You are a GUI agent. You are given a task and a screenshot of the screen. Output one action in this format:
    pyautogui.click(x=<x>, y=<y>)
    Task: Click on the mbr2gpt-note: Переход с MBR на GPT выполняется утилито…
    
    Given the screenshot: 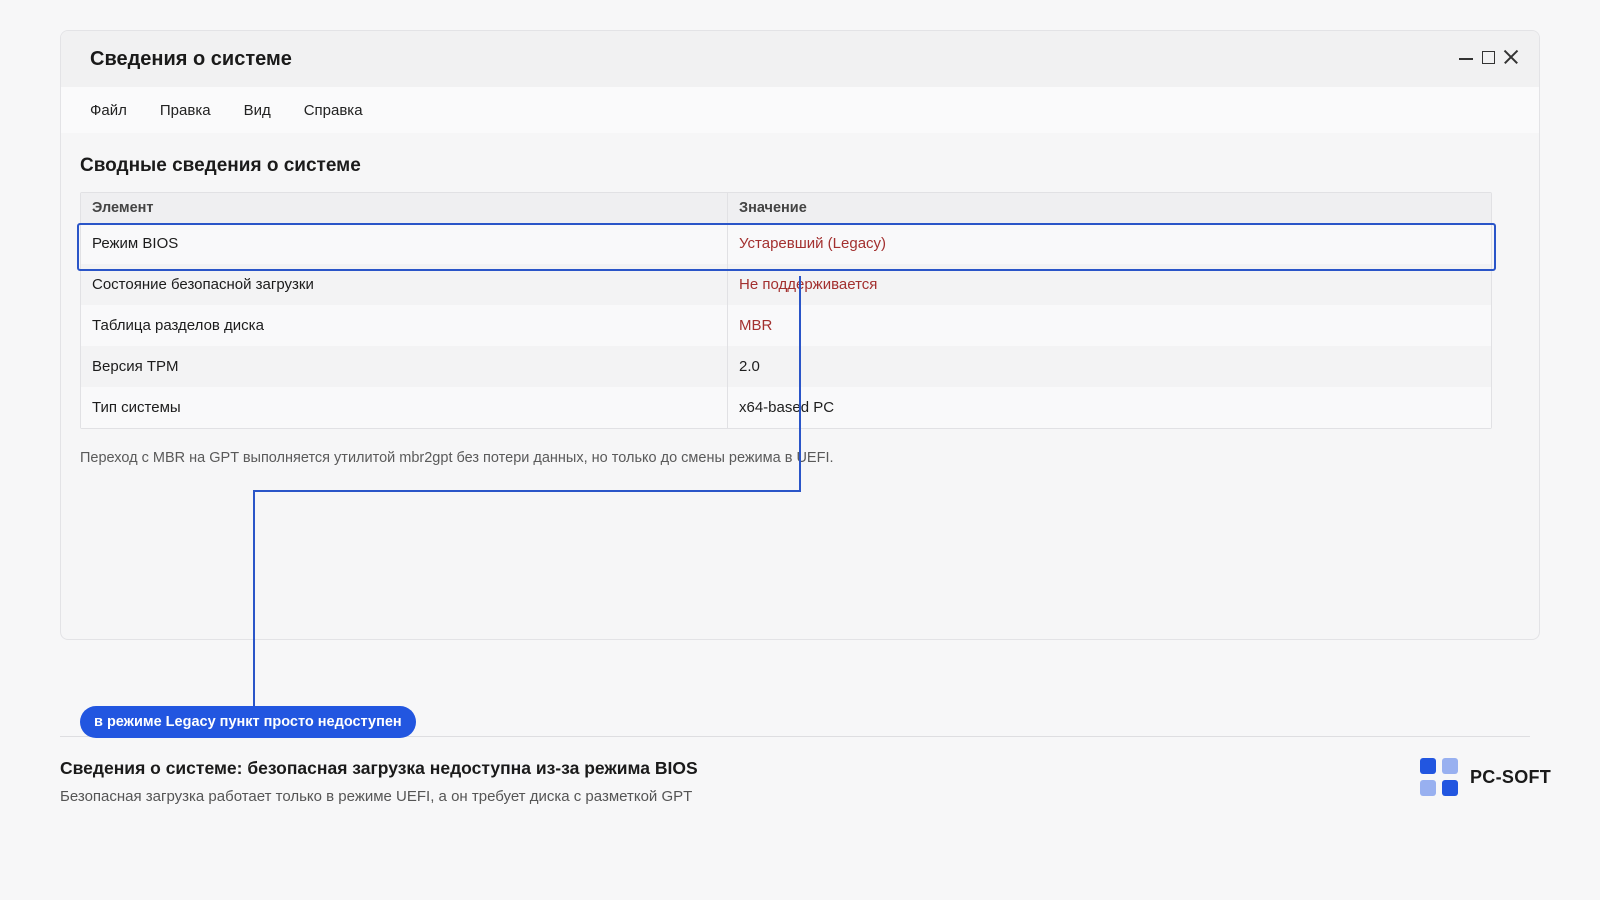 What is the action you would take?
    pyautogui.click(x=457, y=458)
    